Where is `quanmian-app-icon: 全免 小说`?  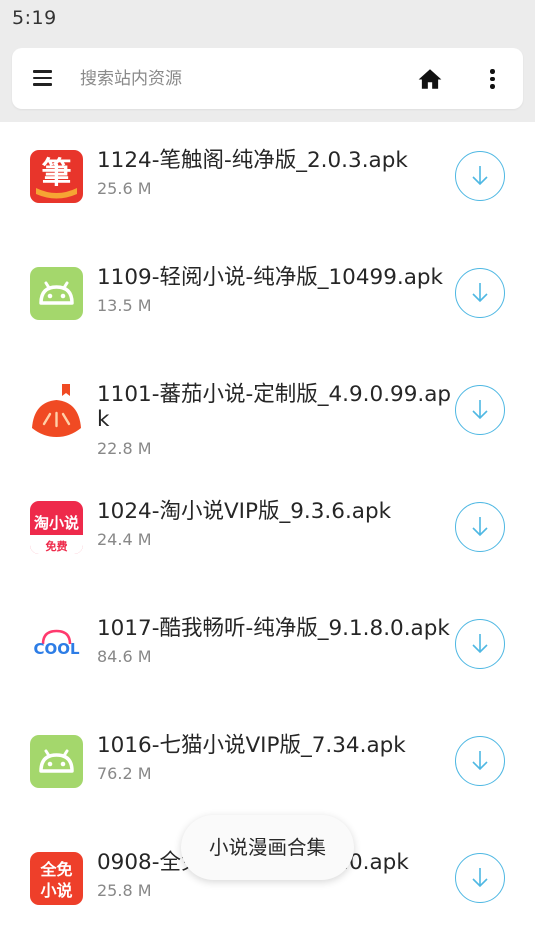
quanmian-app-icon: 全免 小说 is located at coordinates (56, 878).